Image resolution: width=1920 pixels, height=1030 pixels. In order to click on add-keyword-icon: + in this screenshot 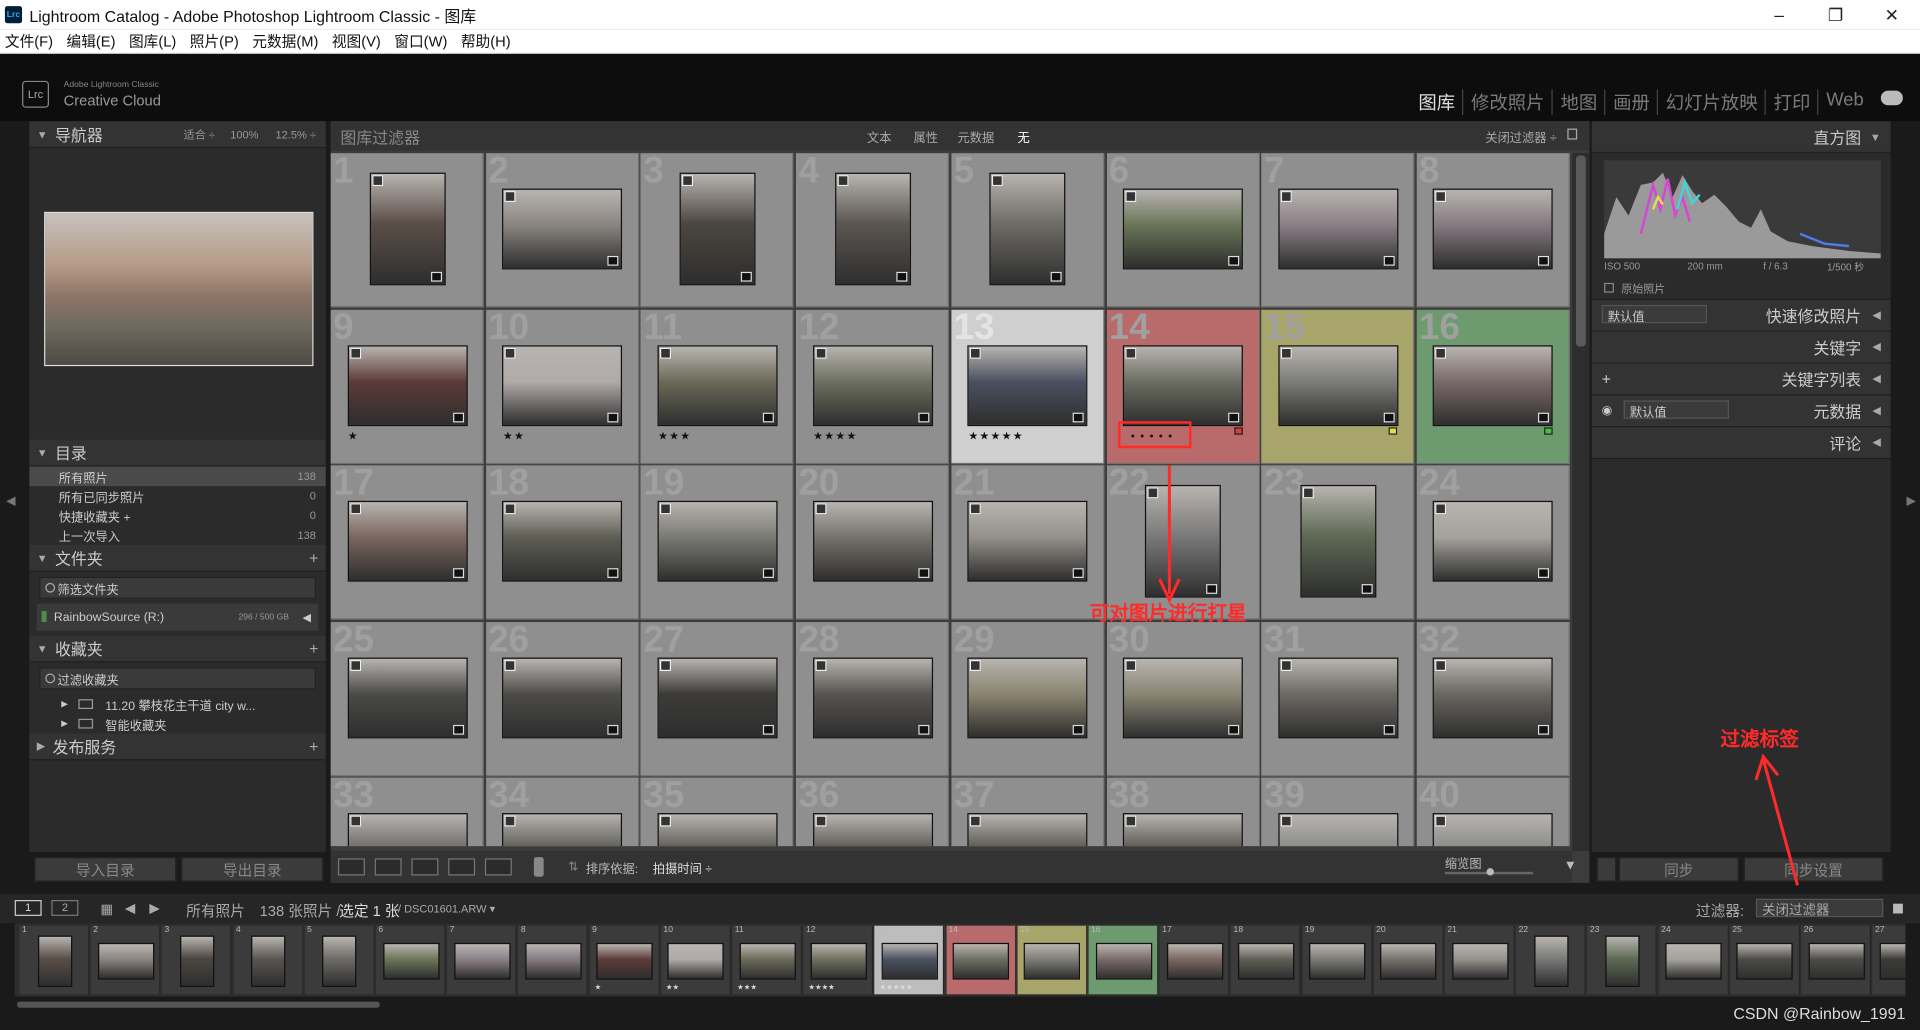, I will do `click(1606, 379)`.